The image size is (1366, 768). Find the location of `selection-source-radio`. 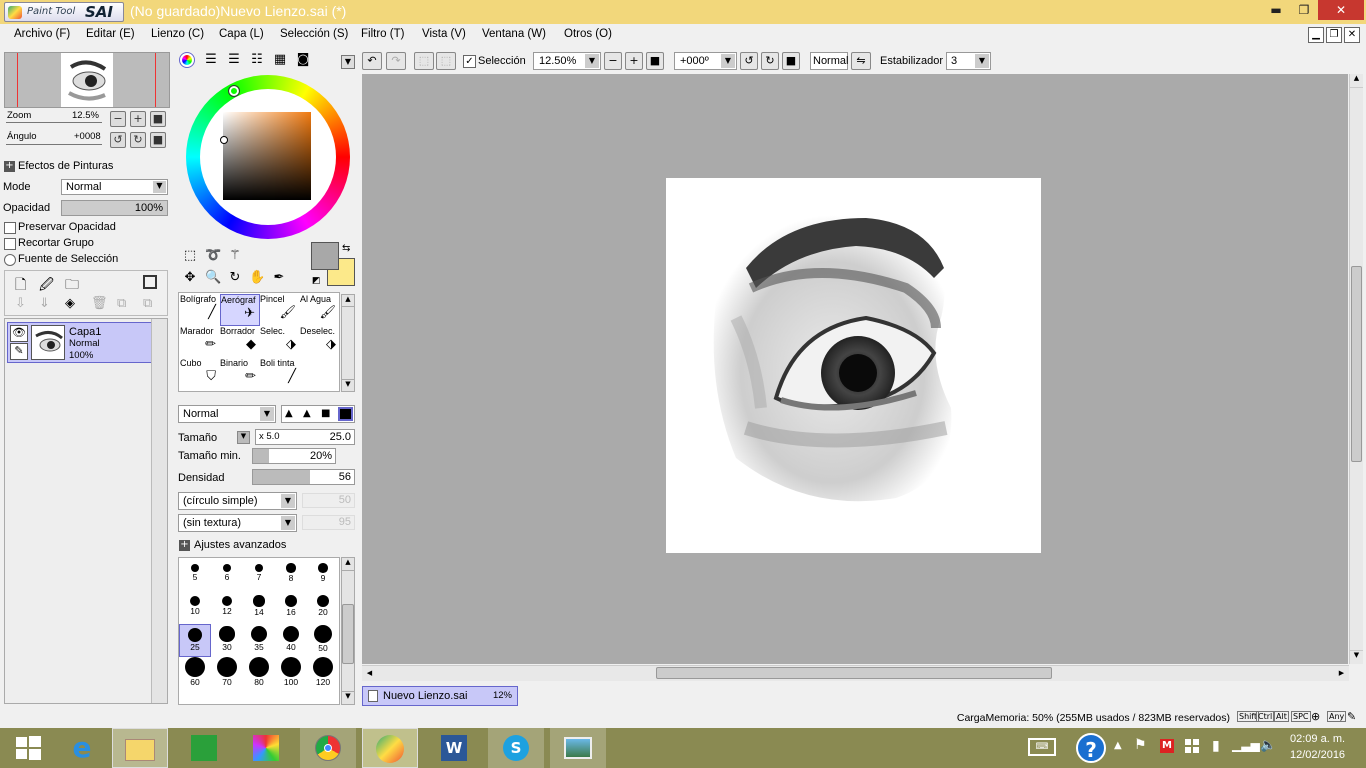

selection-source-radio is located at coordinates (10, 260).